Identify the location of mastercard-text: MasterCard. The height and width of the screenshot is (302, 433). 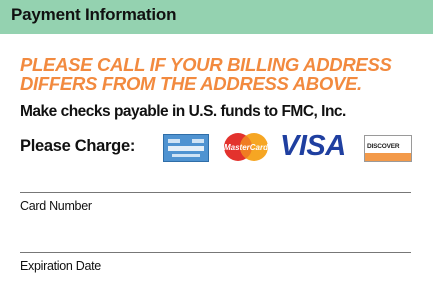
(246, 147).